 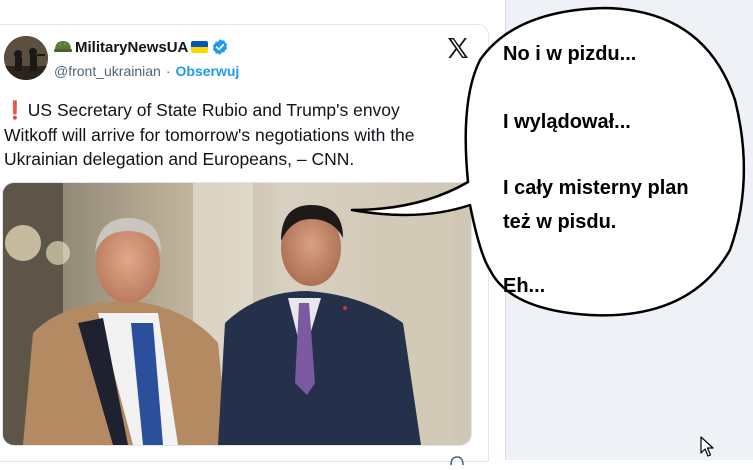 What do you see at coordinates (131, 47) in the screenshot?
I see `display-name: MilitaryNewsUA` at bounding box center [131, 47].